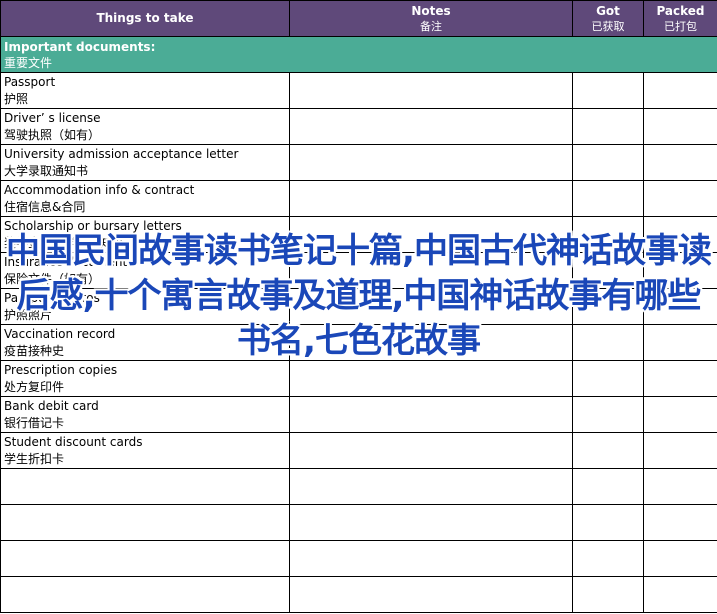 The width and height of the screenshot is (717, 614). What do you see at coordinates (145, 450) in the screenshot?
I see `item-name-cell: Student discount cards 学生折扣卡` at bounding box center [145, 450].